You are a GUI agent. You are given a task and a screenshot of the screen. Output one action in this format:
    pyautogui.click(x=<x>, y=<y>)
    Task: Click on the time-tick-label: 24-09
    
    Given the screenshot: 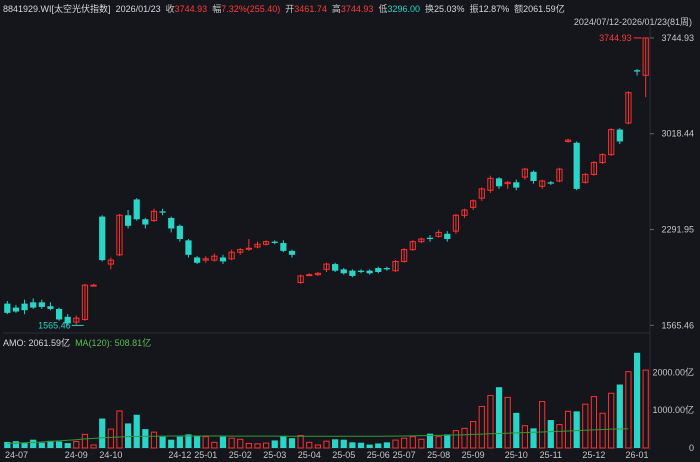 What is the action you would take?
    pyautogui.click(x=76, y=455)
    